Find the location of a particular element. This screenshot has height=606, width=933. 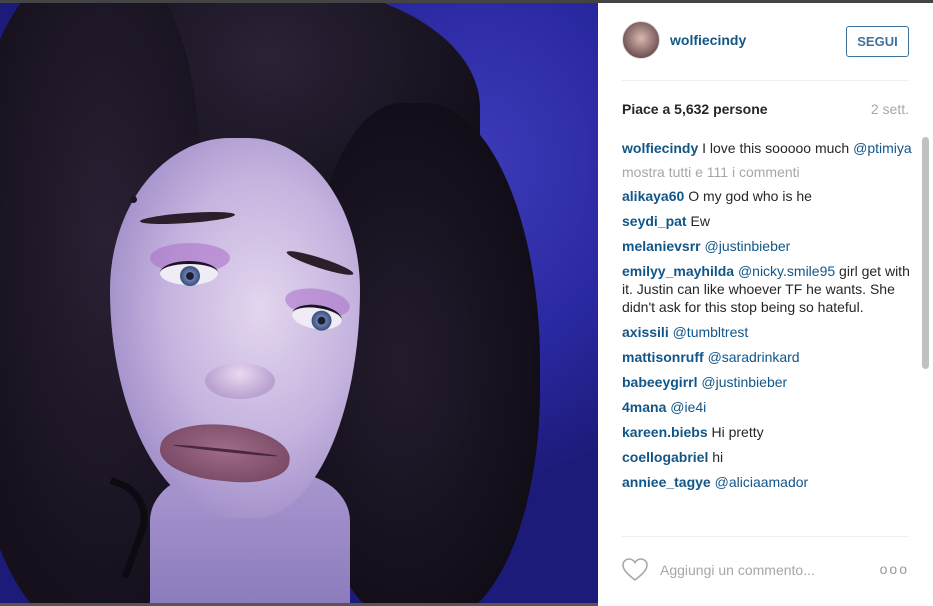

comment-input is located at coordinates (760, 570).